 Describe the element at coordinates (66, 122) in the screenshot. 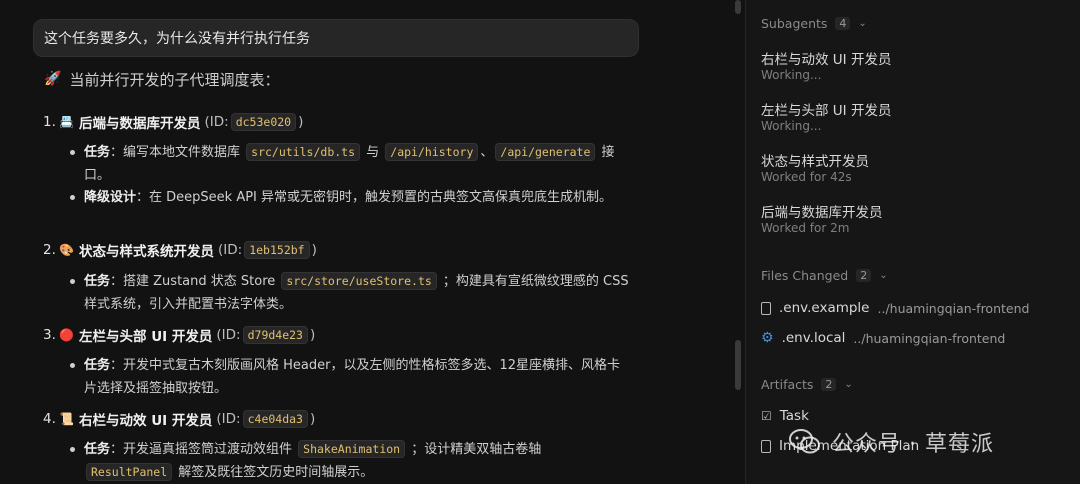

I see `card-index-icon: 📇` at that location.